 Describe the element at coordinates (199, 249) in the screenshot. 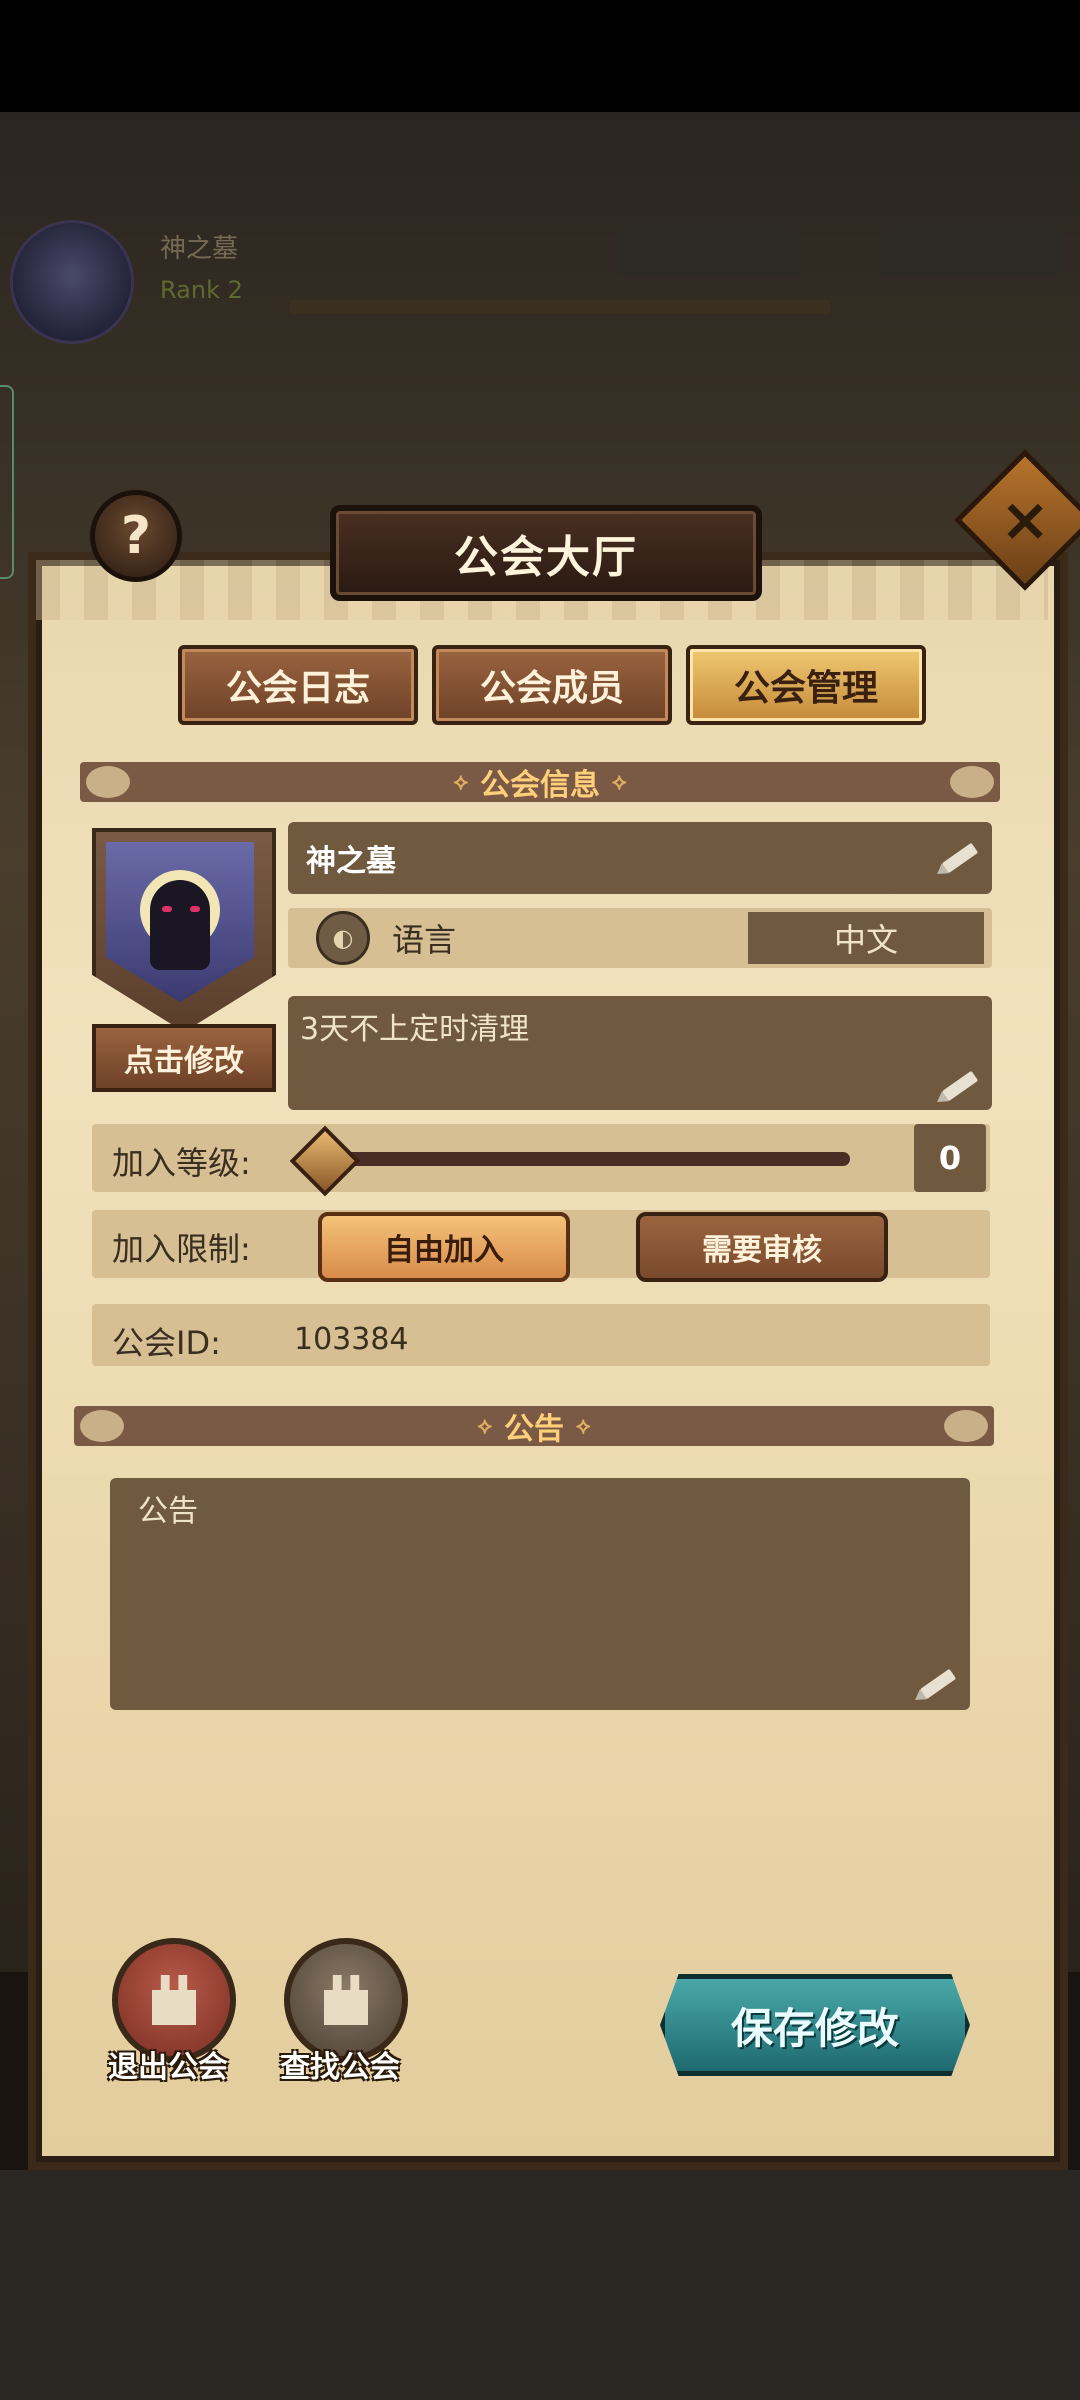

I see `background-player-name: 神之墓` at that location.